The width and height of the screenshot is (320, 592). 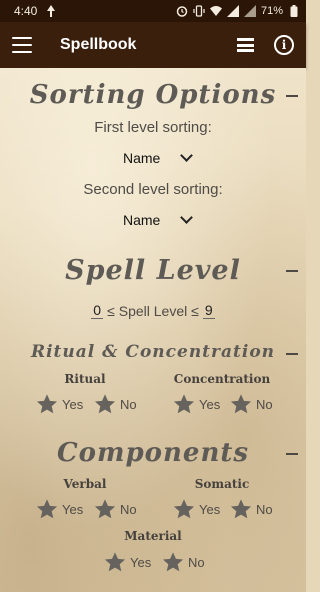 I want to click on material-yes-label: Yes, so click(x=141, y=562).